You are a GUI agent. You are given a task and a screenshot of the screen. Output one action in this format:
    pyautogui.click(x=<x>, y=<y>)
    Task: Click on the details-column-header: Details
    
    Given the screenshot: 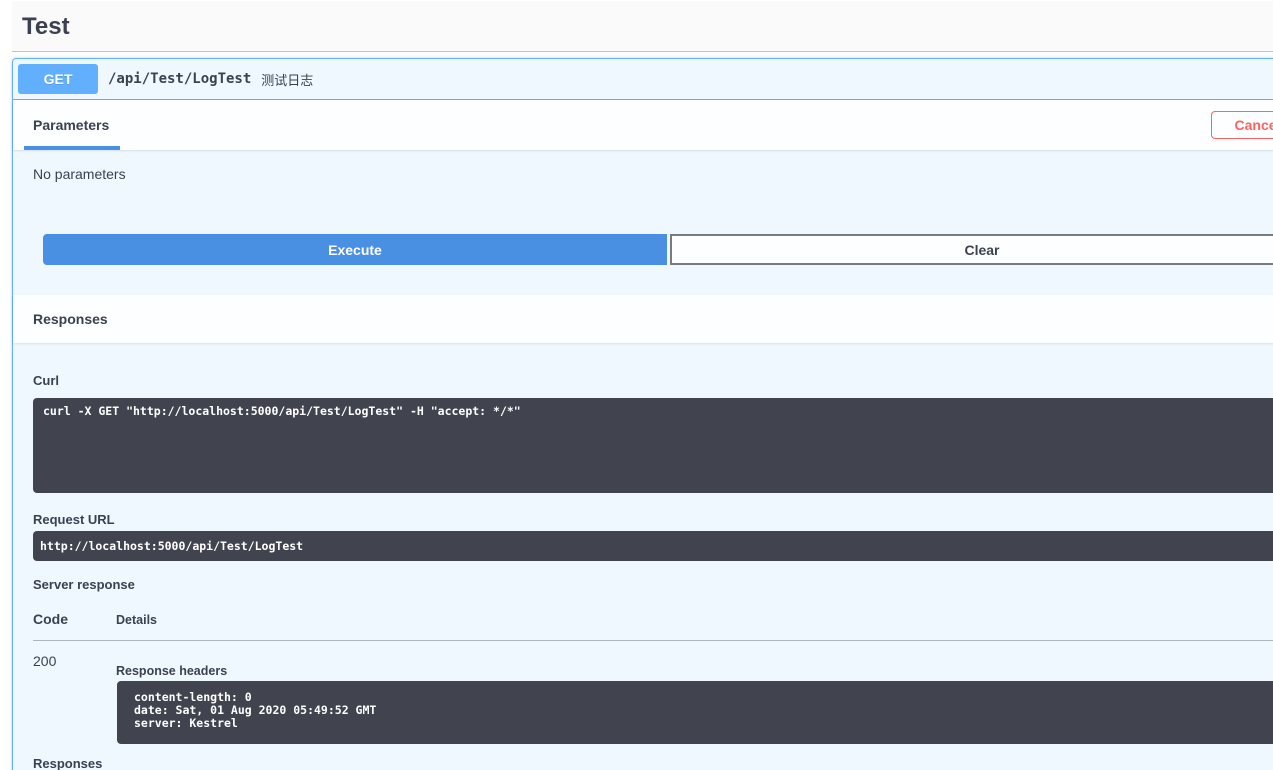 What is the action you would take?
    pyautogui.click(x=694, y=616)
    